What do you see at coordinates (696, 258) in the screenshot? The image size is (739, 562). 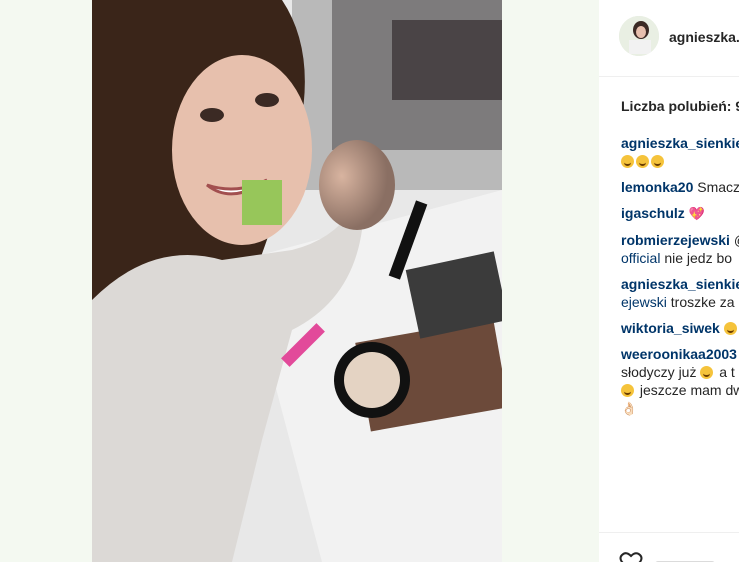 I see `comment-text: nie jedz bo` at bounding box center [696, 258].